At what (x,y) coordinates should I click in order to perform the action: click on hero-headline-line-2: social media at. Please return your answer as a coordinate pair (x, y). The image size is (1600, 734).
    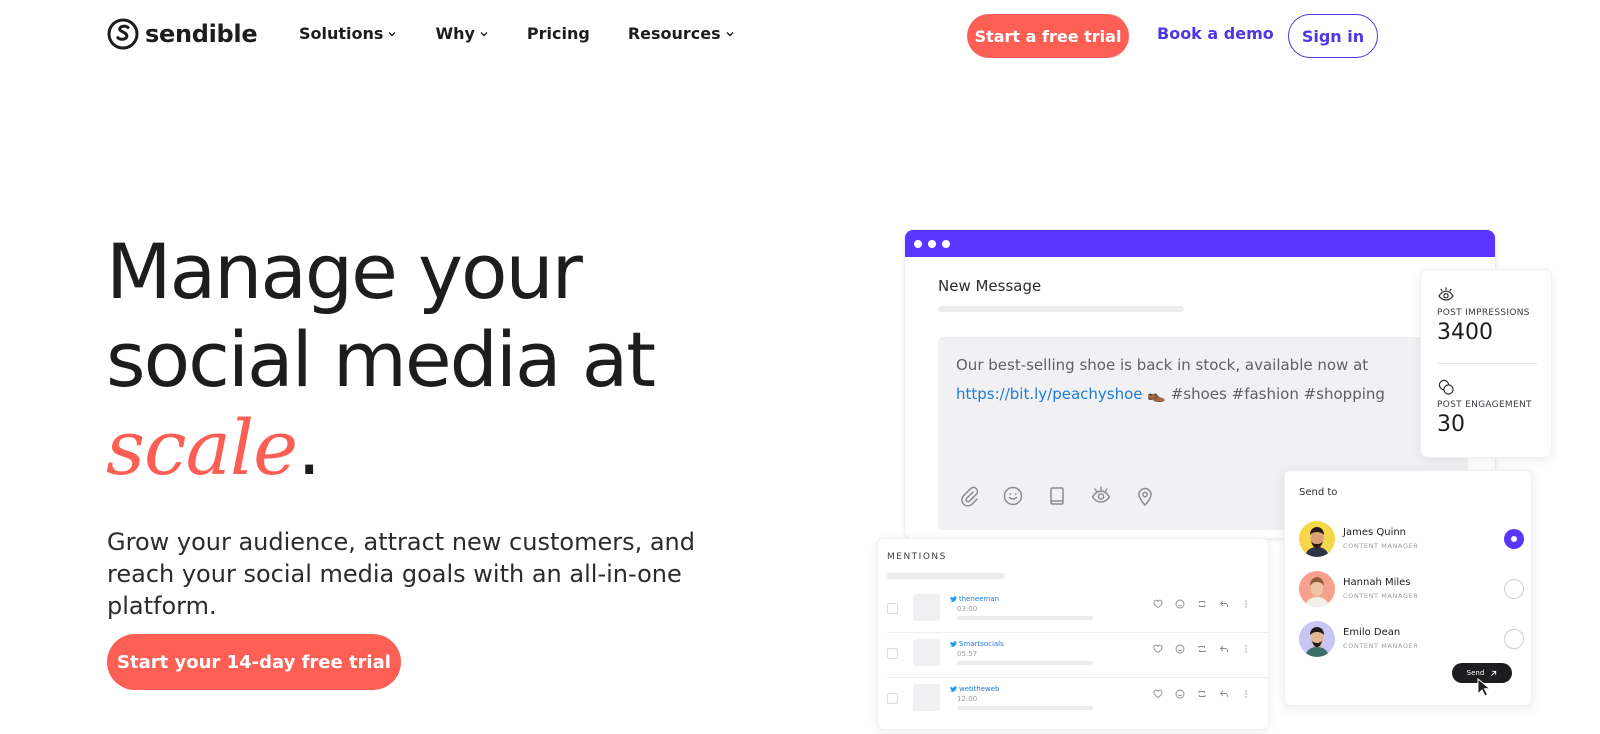
    Looking at the image, I should click on (381, 359).